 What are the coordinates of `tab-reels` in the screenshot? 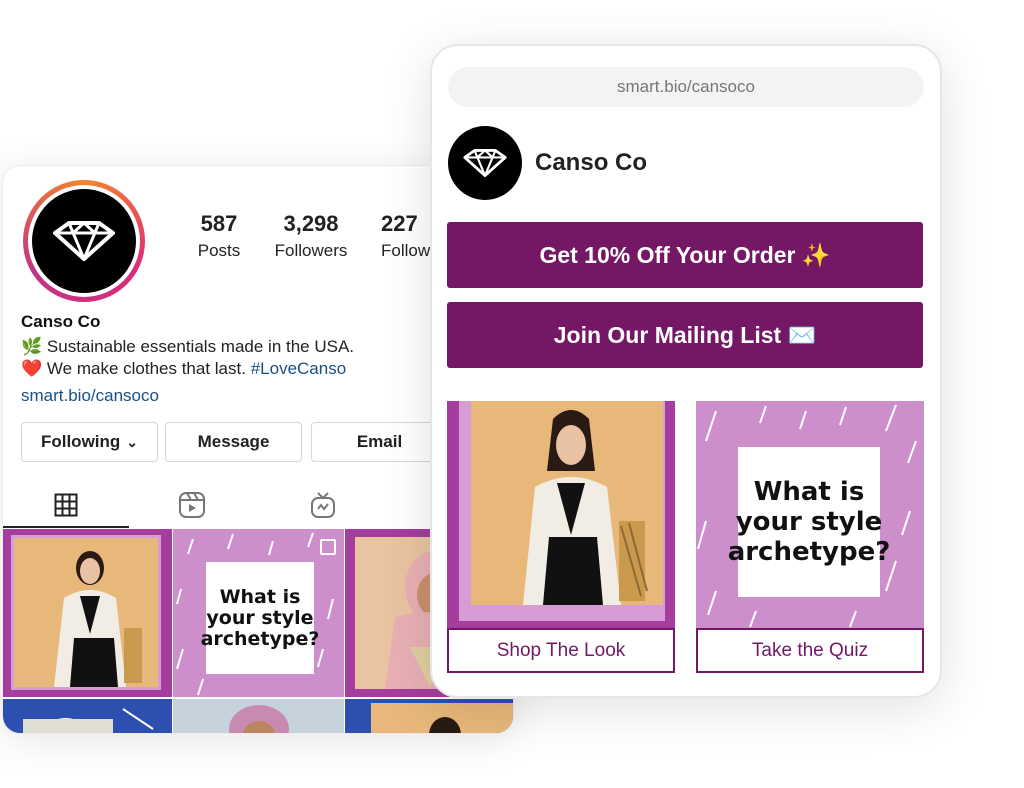 It's located at (192, 505).